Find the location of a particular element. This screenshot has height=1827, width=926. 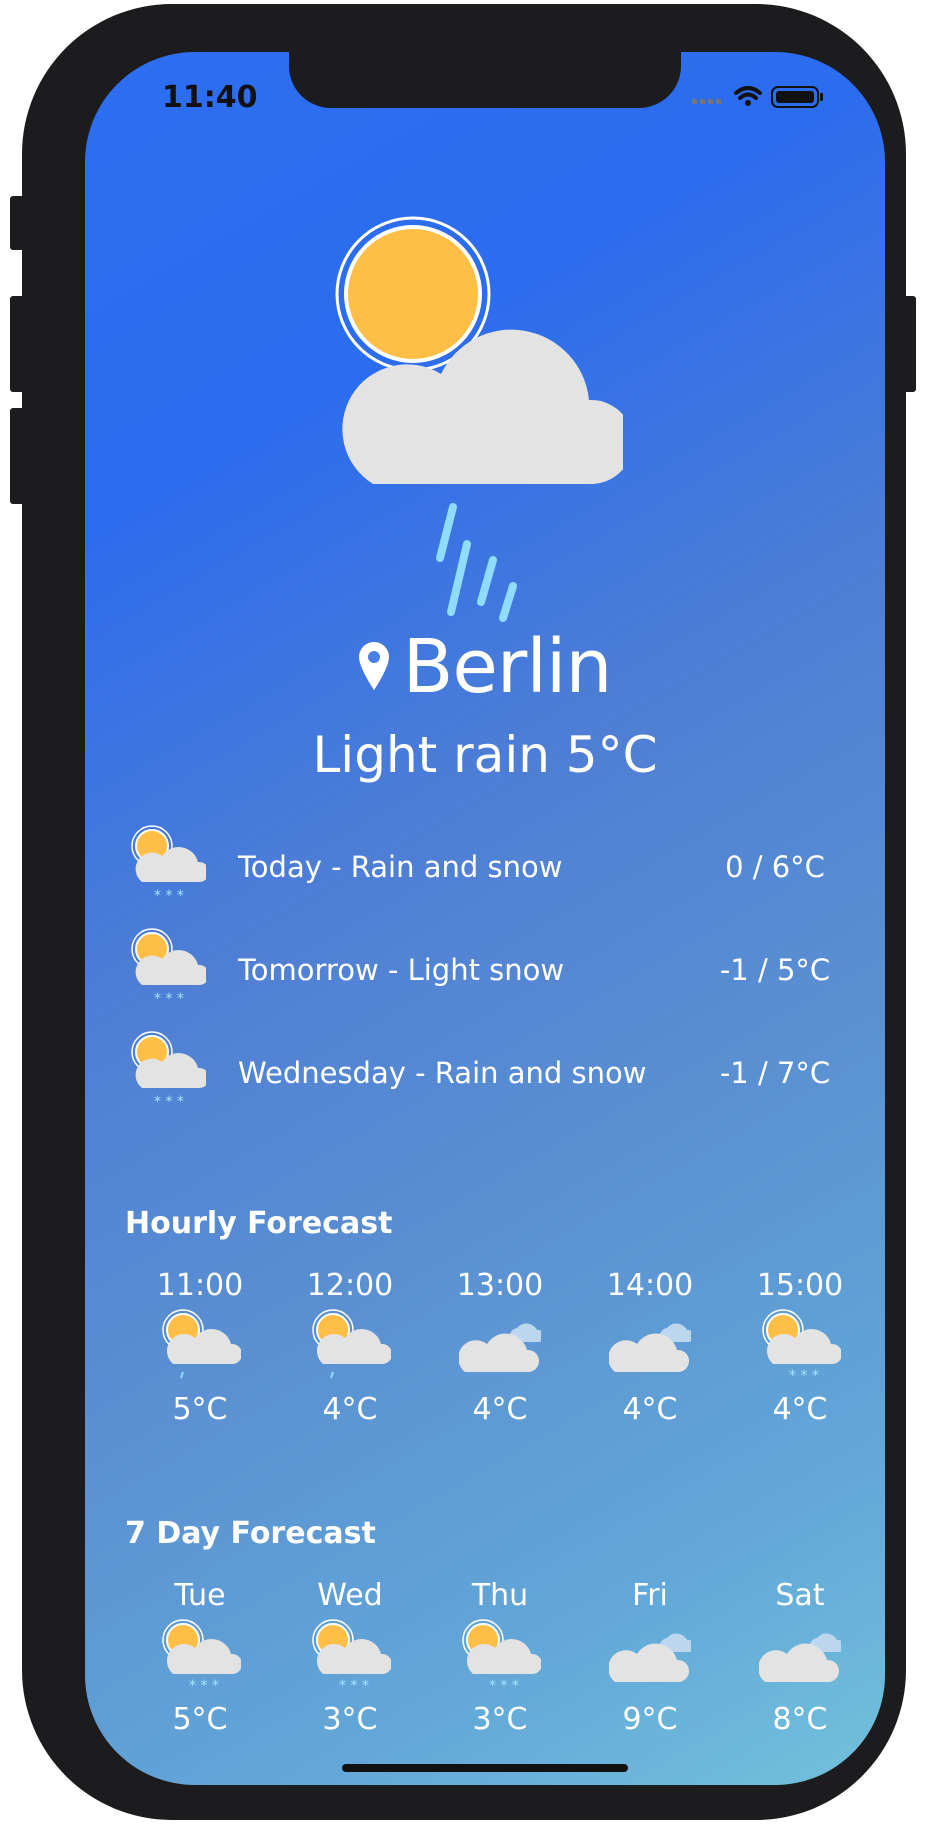

hourly-item: 14:00 4°C is located at coordinates (650, 1345).